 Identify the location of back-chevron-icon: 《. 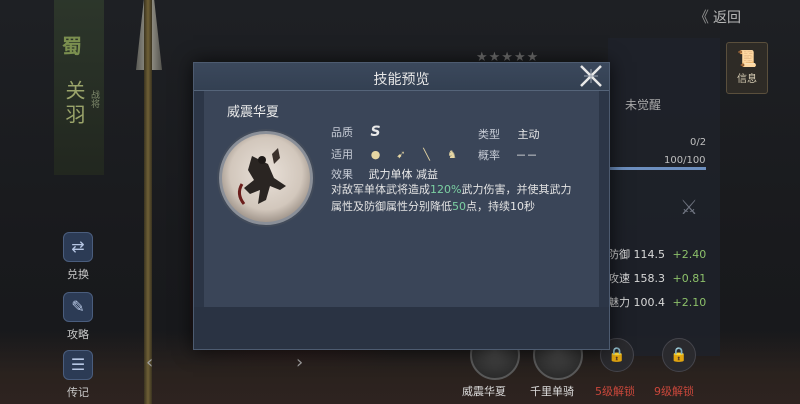
(702, 17).